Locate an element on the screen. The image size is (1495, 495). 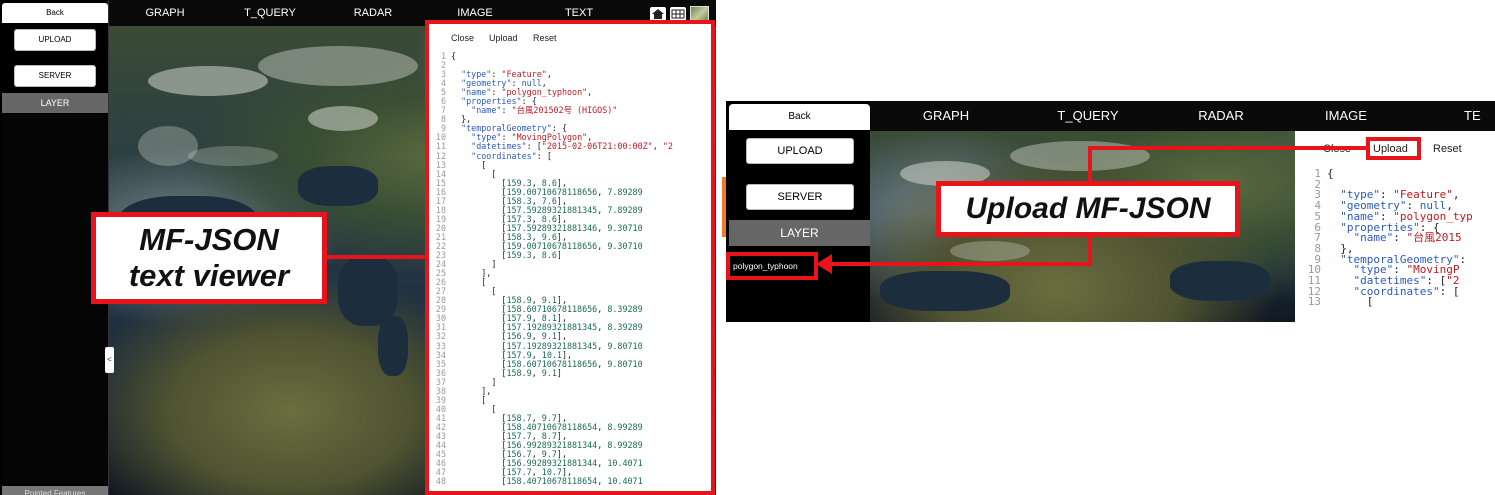
layer-item-highlight is located at coordinates (772, 266).